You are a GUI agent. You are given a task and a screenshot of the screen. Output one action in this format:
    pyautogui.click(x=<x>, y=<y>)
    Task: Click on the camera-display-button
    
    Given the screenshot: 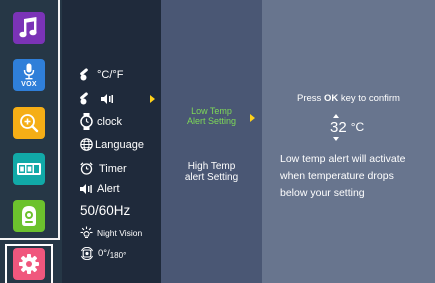 What is the action you would take?
    pyautogui.click(x=29, y=169)
    